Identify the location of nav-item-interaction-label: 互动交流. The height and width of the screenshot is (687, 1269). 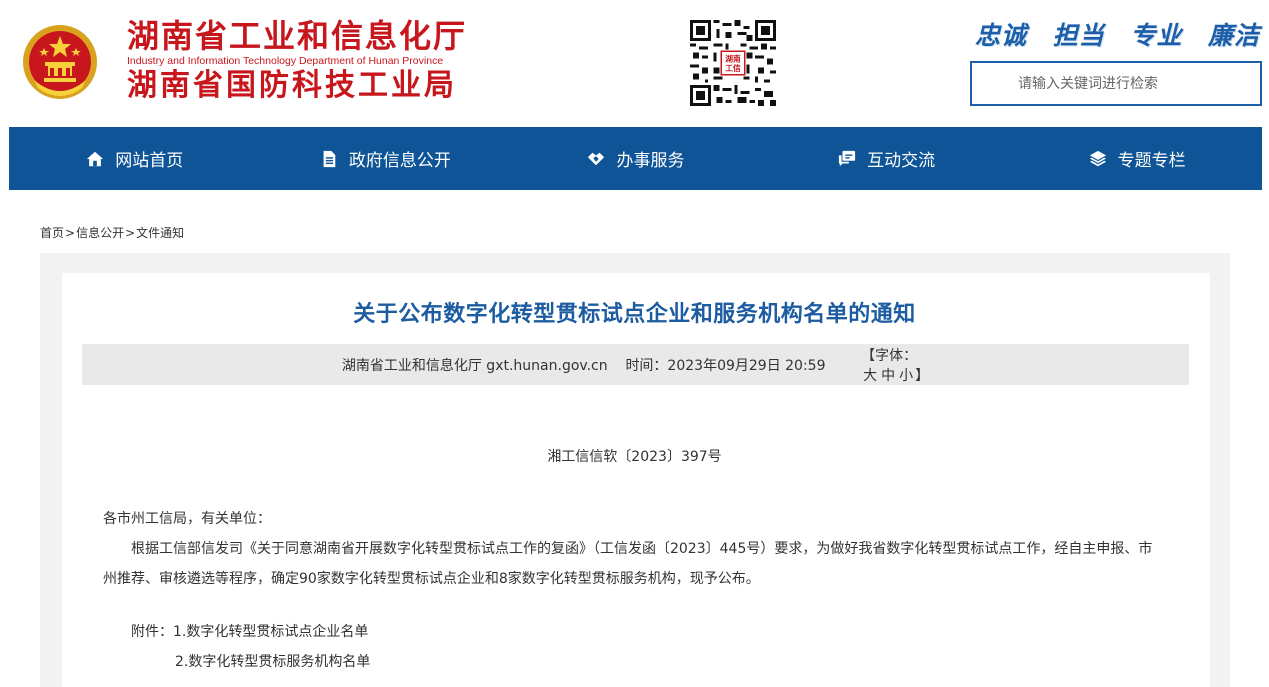
(901, 161).